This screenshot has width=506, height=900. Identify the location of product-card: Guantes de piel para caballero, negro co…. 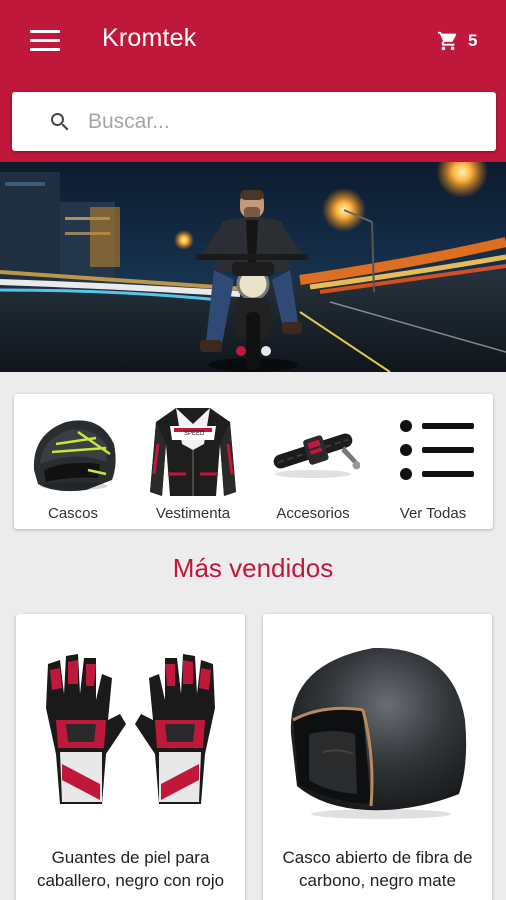
(130, 757).